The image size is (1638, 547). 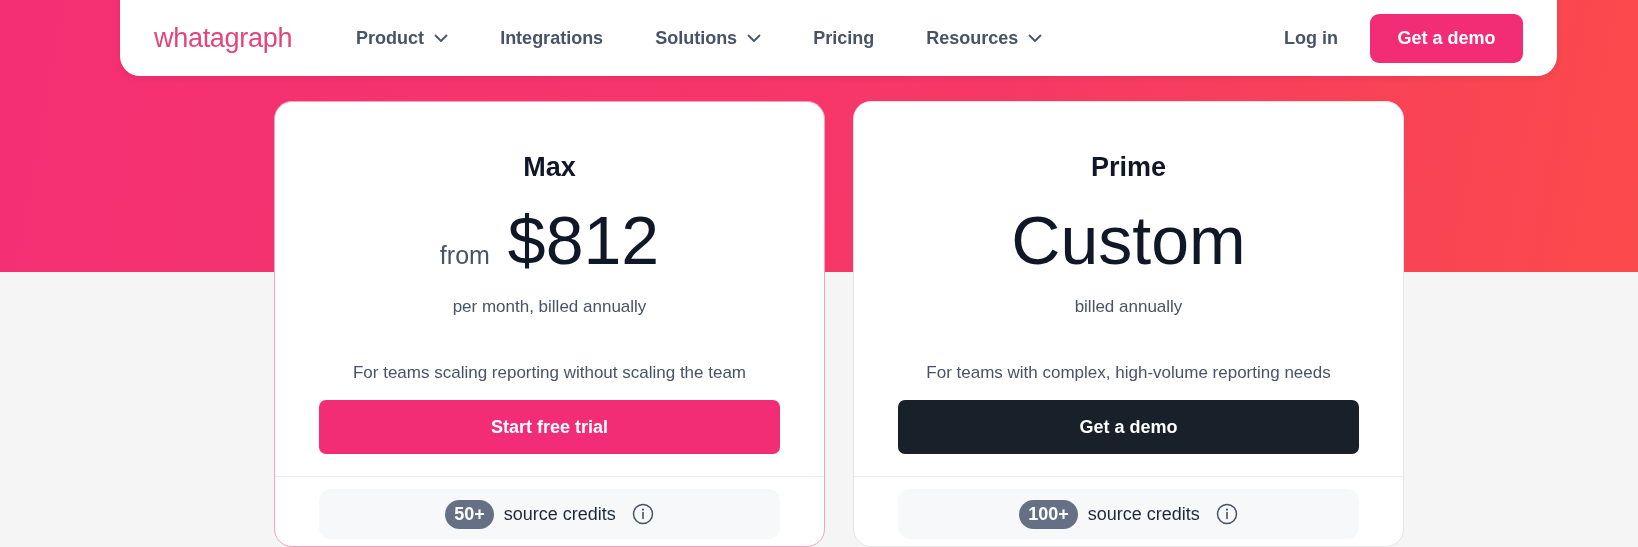 What do you see at coordinates (552, 38) in the screenshot?
I see `nav-menu-item: Integrations` at bounding box center [552, 38].